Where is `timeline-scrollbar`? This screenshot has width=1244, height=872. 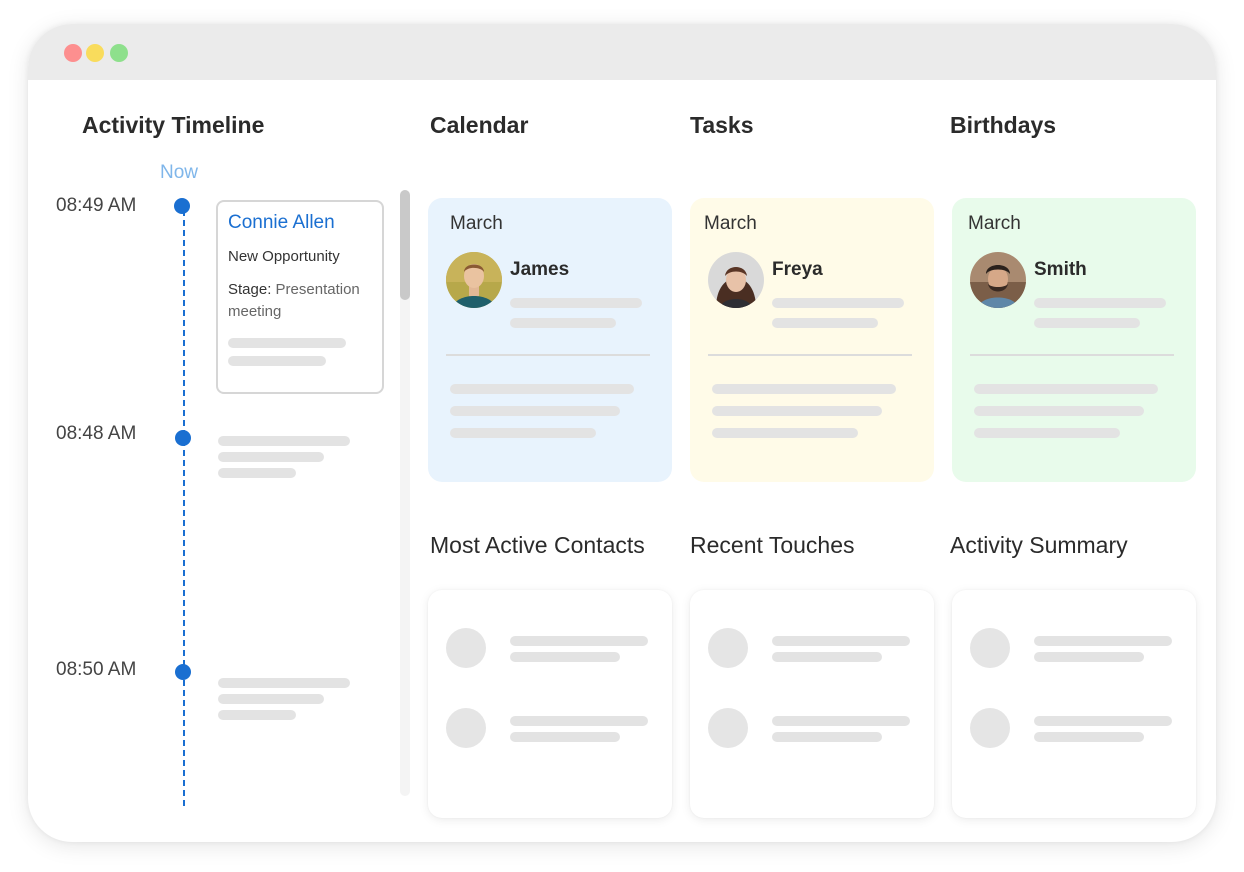 timeline-scrollbar is located at coordinates (405, 493).